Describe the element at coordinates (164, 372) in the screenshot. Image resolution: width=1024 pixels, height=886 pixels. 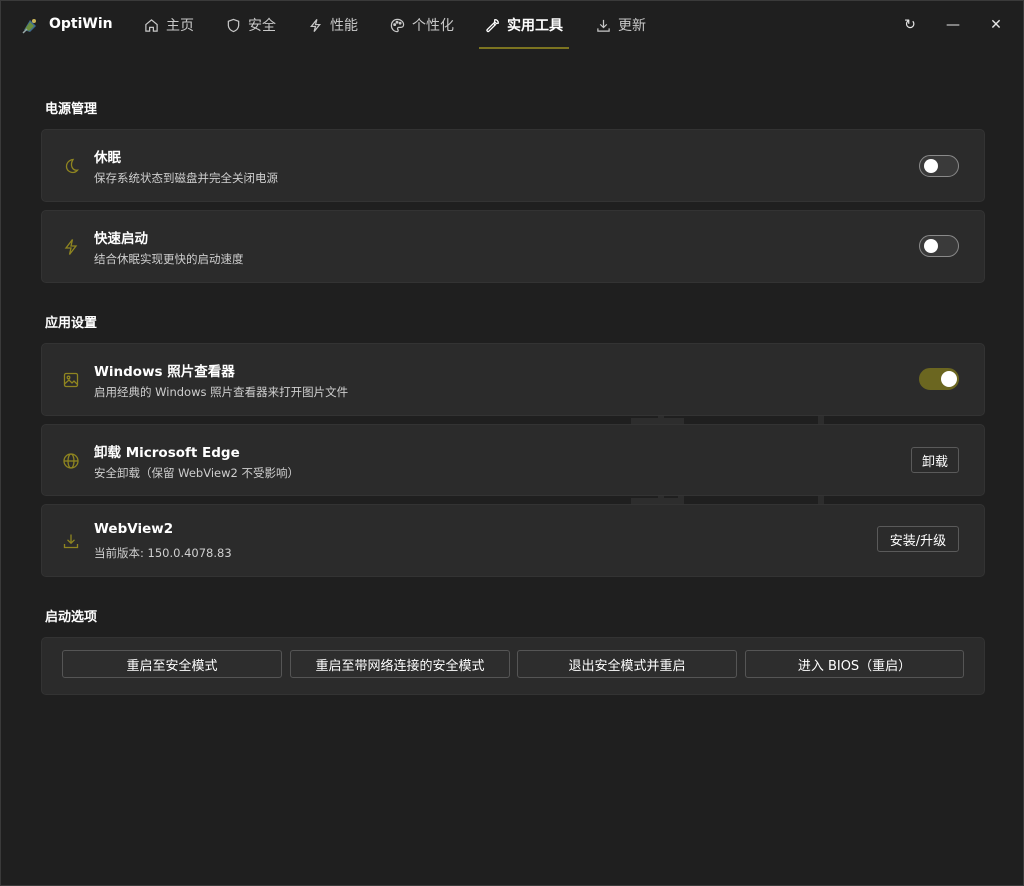
I see `photo-viewer-title: Windows 照片查看器` at that location.